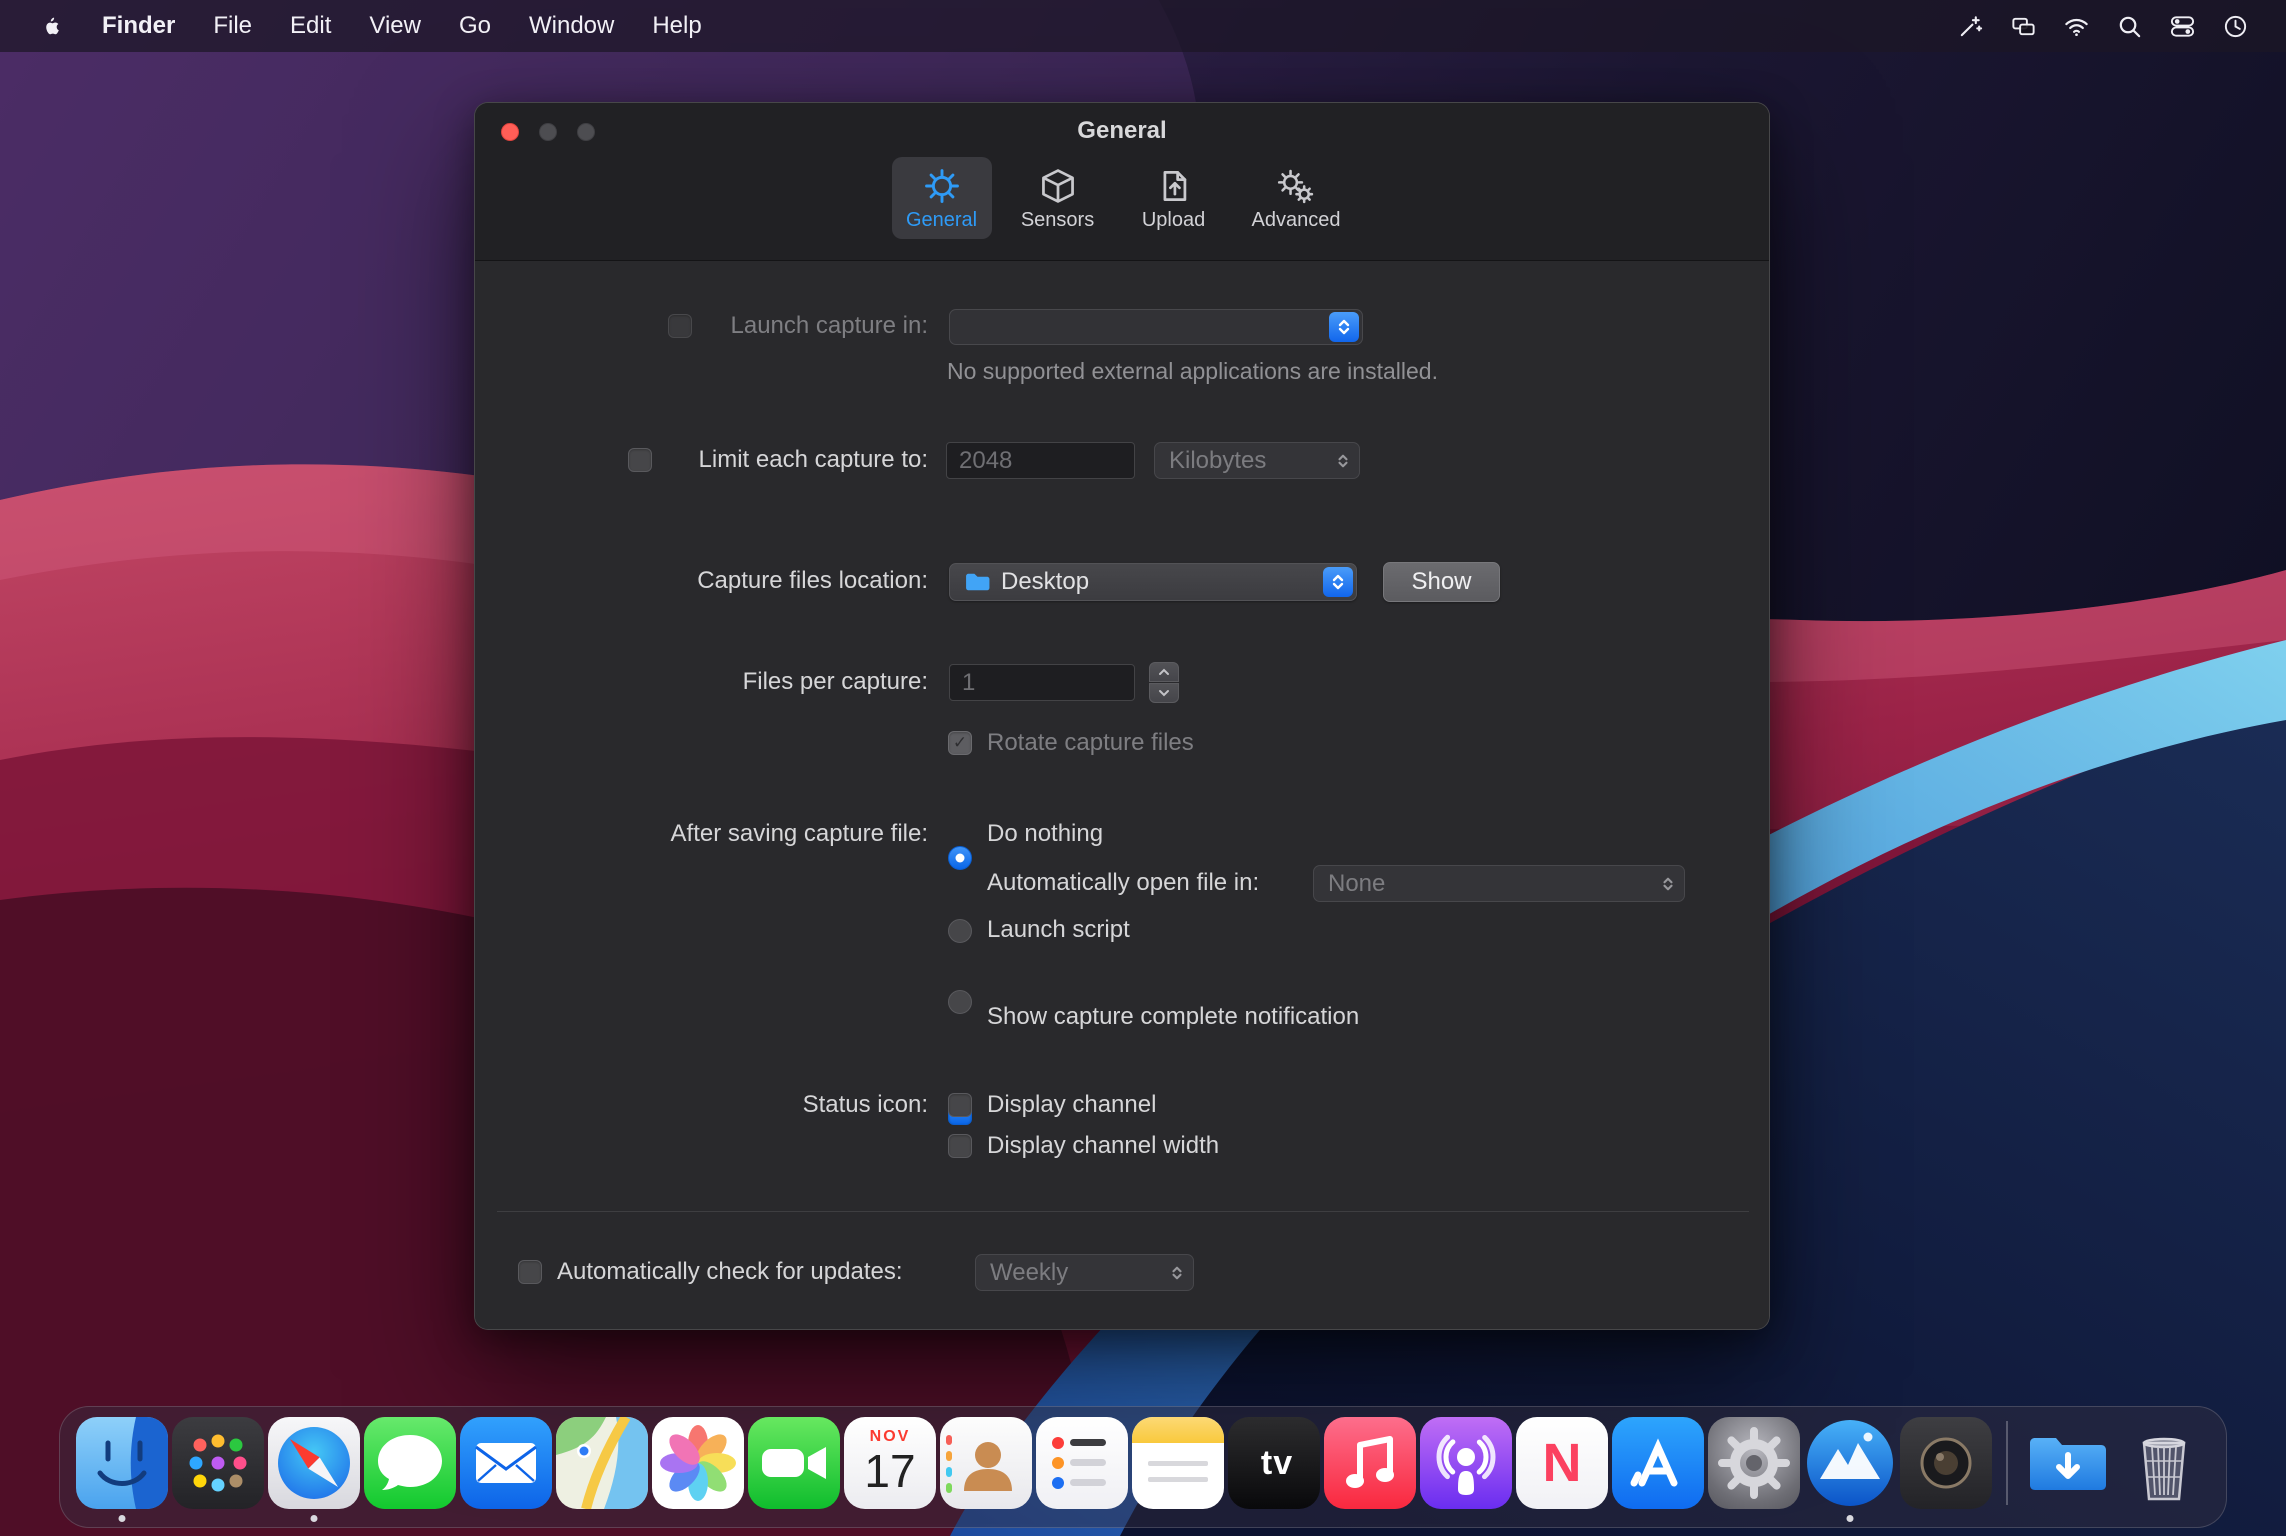 Image resolution: width=2286 pixels, height=1536 pixels. What do you see at coordinates (1370, 1463) in the screenshot?
I see `dock-item-music` at bounding box center [1370, 1463].